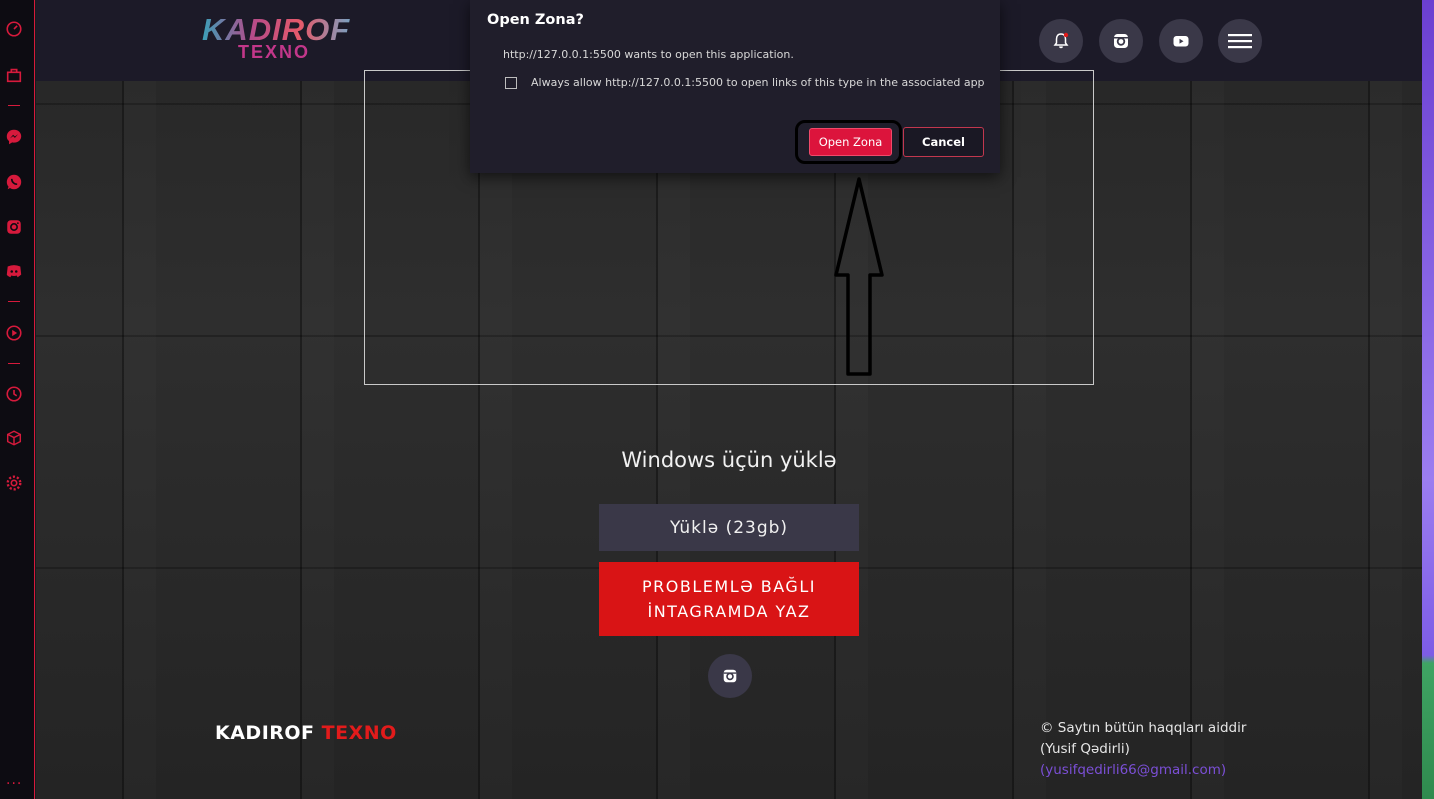 The image size is (1434, 799). What do you see at coordinates (14, 137) in the screenshot?
I see `messenger-icon` at bounding box center [14, 137].